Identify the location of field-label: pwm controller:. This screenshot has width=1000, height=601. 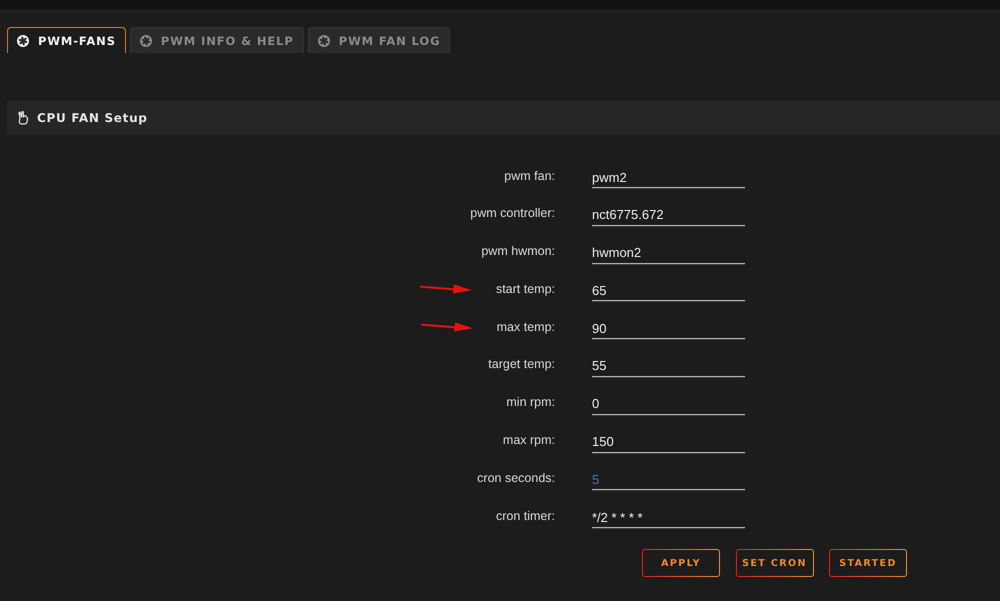
(512, 213).